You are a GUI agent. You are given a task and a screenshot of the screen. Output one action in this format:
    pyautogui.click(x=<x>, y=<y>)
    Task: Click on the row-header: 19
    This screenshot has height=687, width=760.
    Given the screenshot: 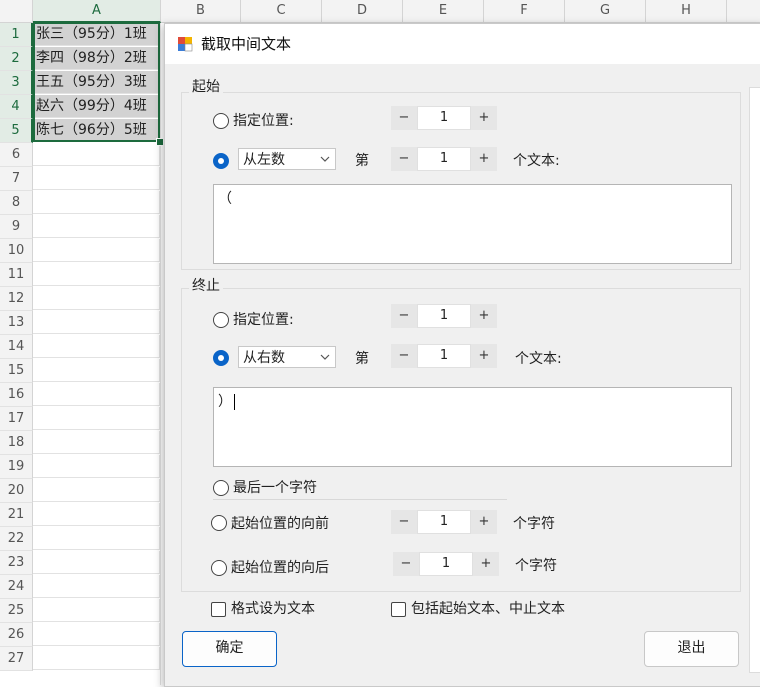 What is the action you would take?
    pyautogui.click(x=16, y=467)
    